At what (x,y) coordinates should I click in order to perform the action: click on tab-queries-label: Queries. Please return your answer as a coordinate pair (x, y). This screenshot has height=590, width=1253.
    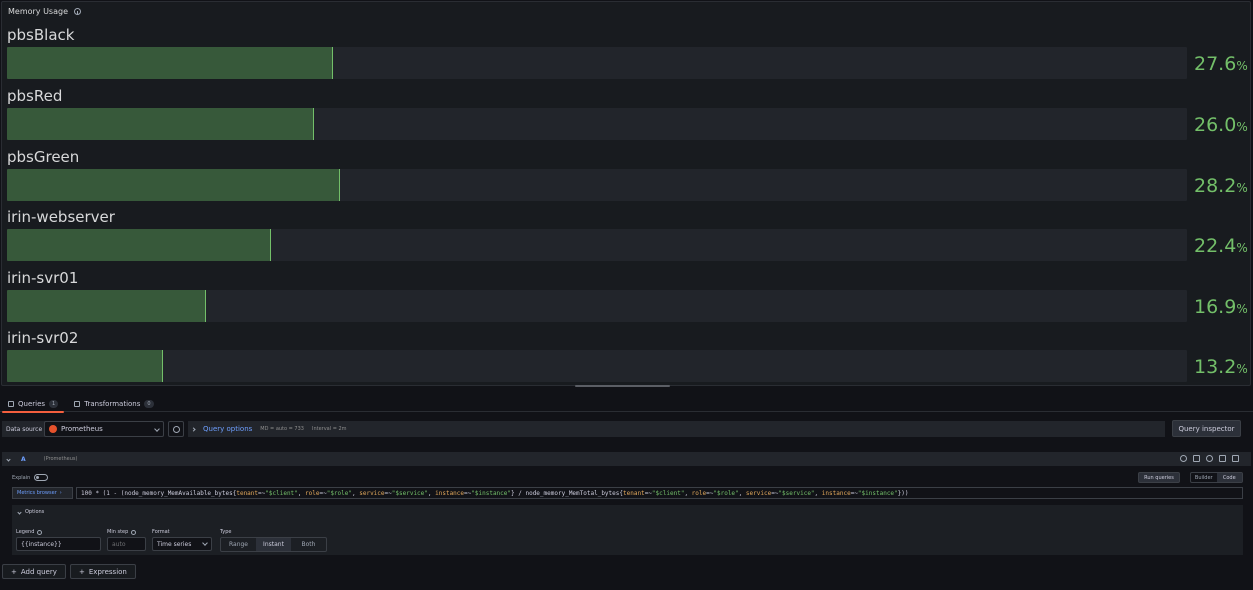
    Looking at the image, I should click on (32, 404).